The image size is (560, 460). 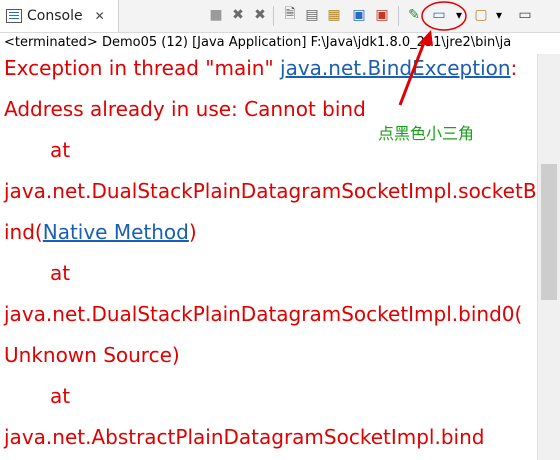 I want to click on annotation-text: 点黑色小三角, so click(x=426, y=133).